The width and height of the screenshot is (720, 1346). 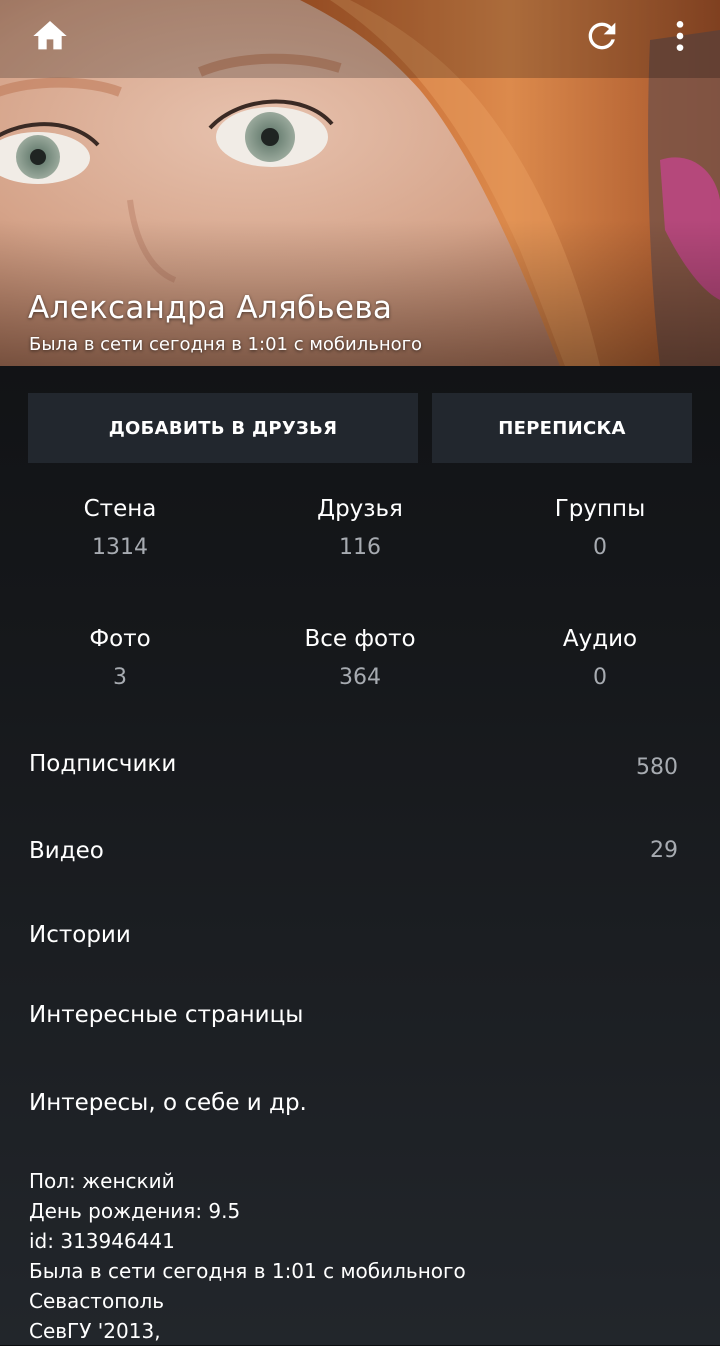 What do you see at coordinates (103, 764) in the screenshot?
I see `section-label: Подписчики` at bounding box center [103, 764].